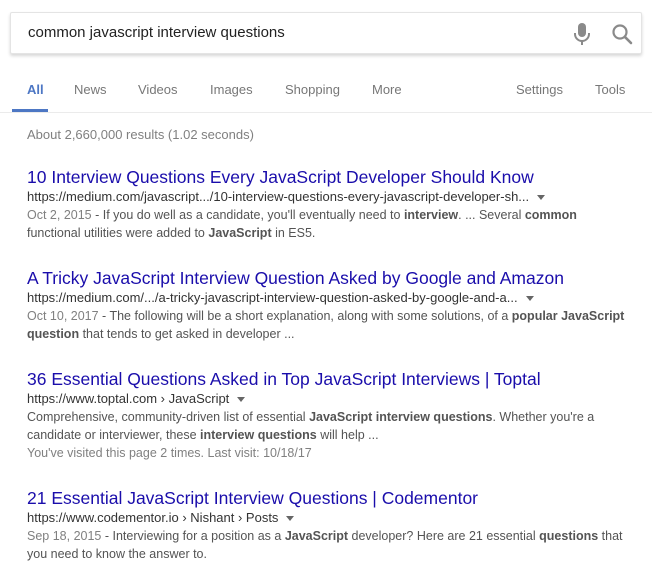 The image size is (652, 577). Describe the element at coordinates (610, 89) in the screenshot. I see `tab-tools: Tools` at that location.